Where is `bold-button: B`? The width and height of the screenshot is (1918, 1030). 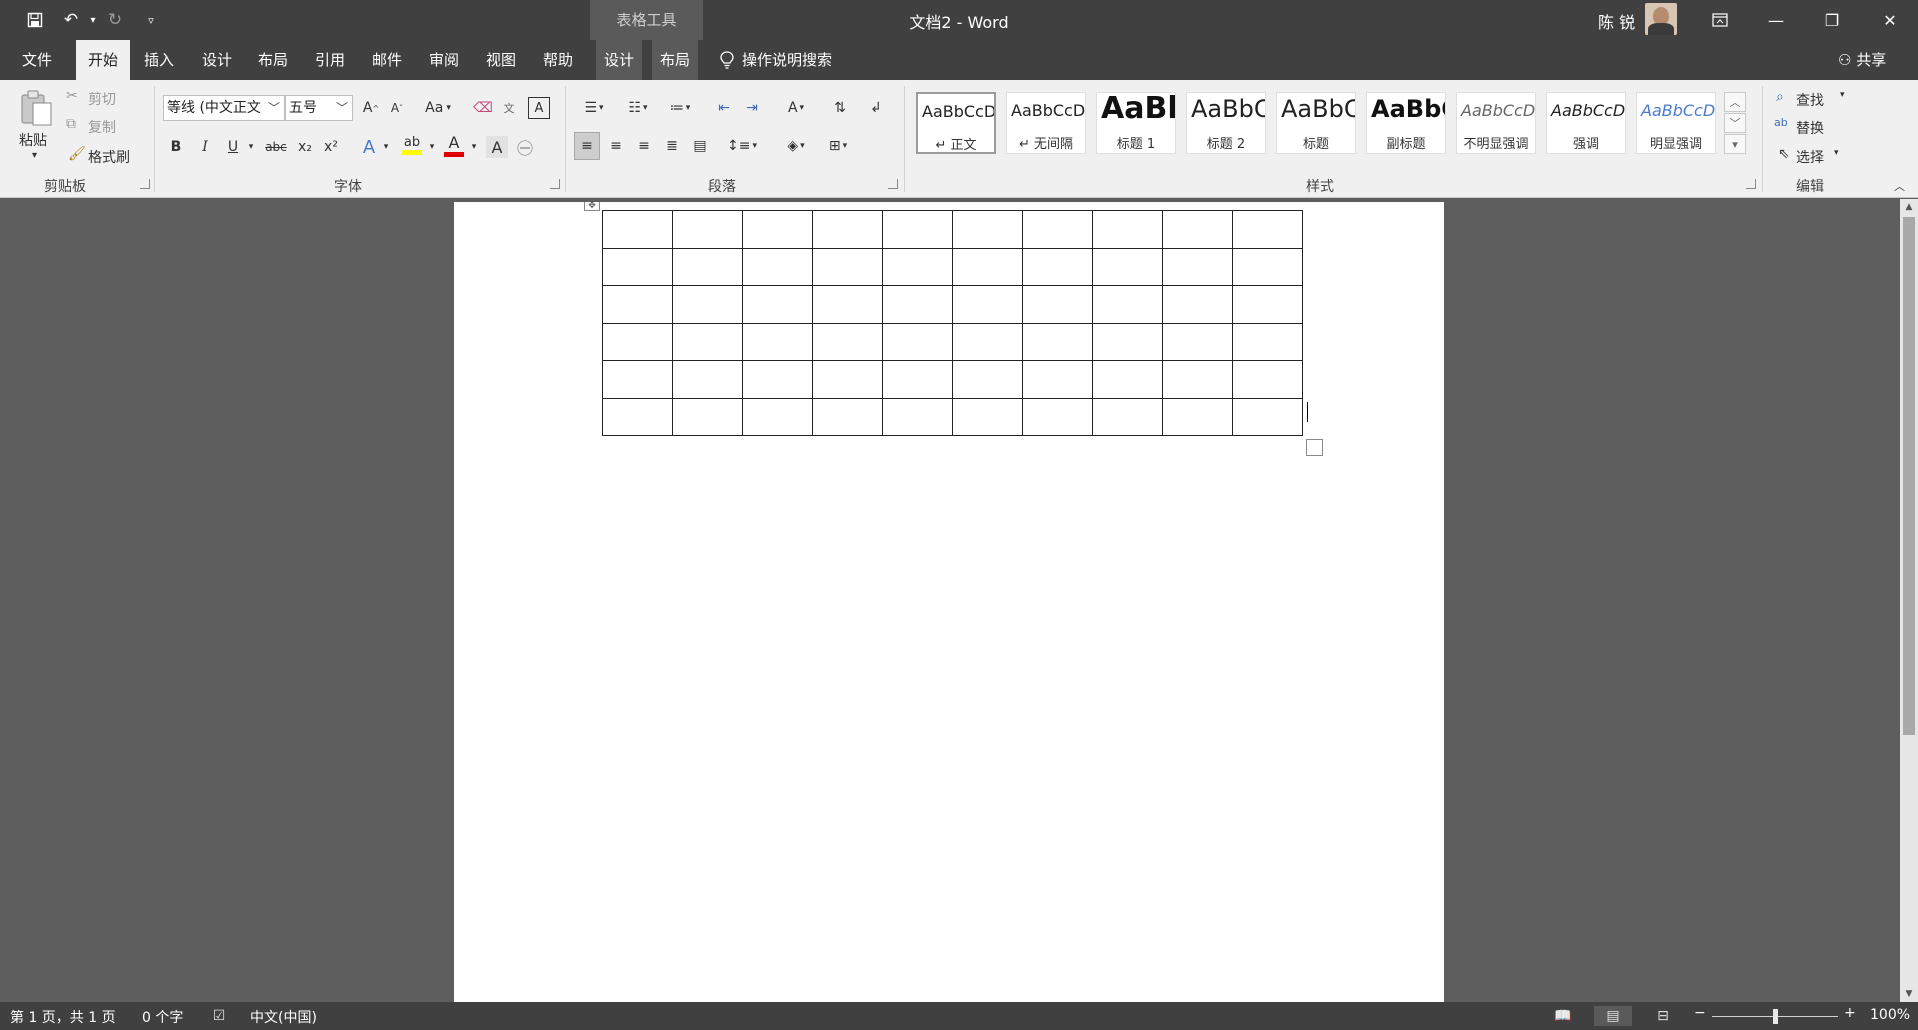 bold-button: B is located at coordinates (176, 147).